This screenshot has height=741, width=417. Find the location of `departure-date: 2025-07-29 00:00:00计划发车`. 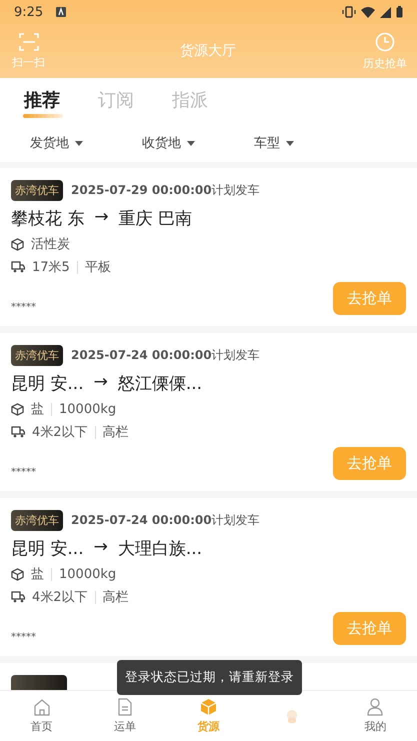

departure-date: 2025-07-29 00:00:00计划发车 is located at coordinates (165, 190).